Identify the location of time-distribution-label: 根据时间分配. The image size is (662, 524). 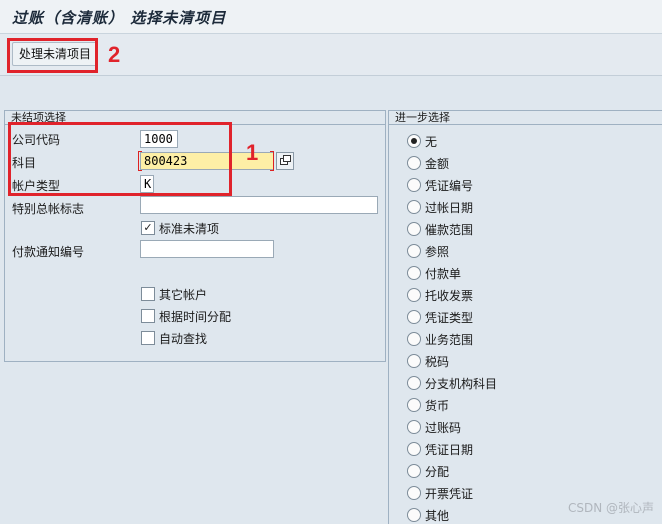
(195, 317).